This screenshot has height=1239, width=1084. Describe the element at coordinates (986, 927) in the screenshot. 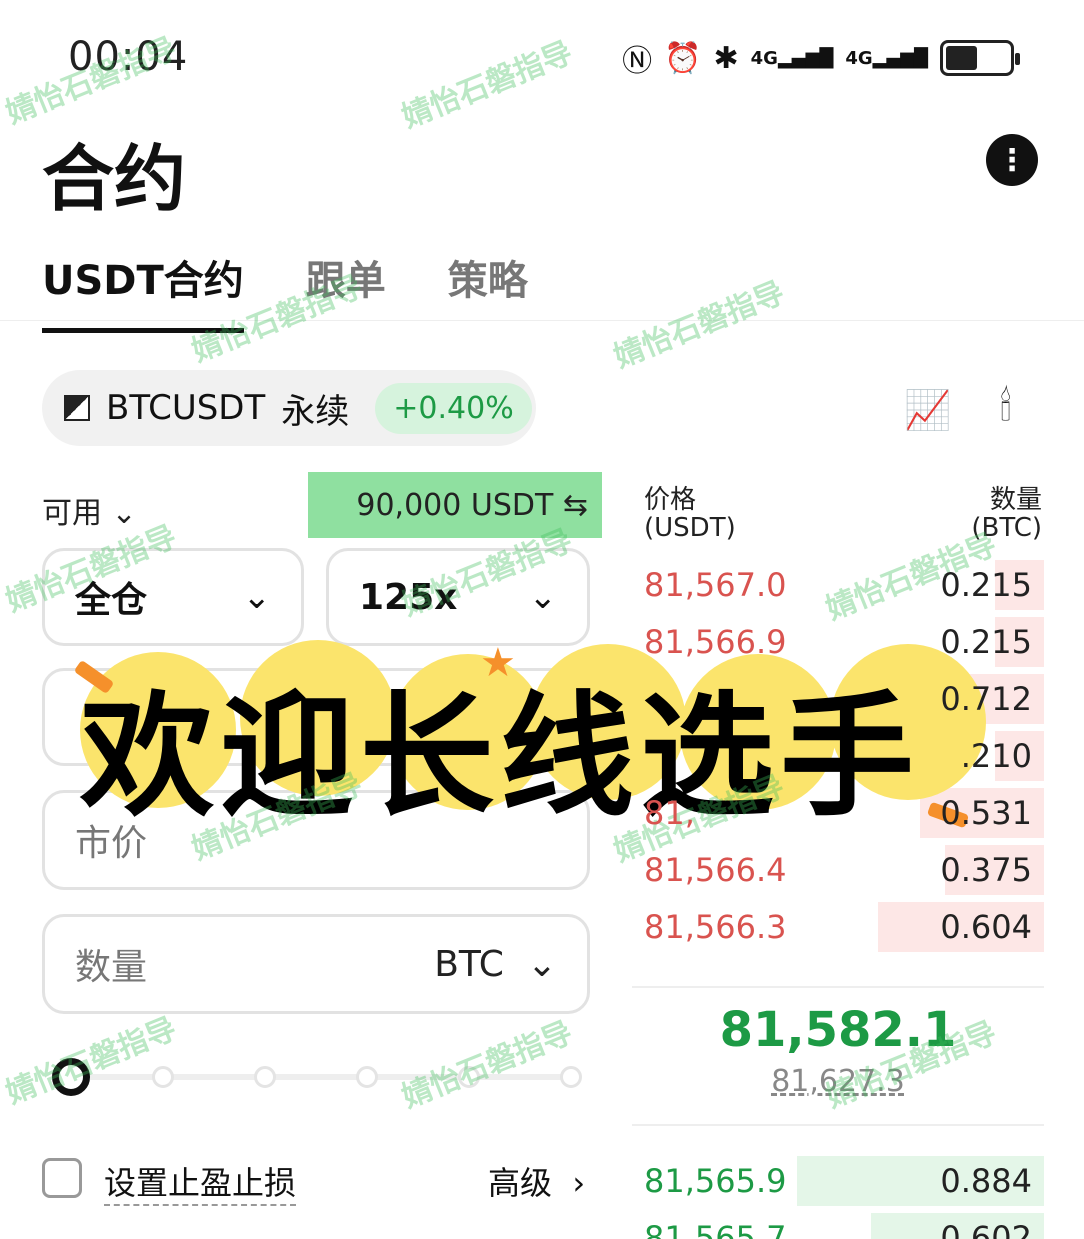

I see `orderbook-qty: 0.604` at that location.